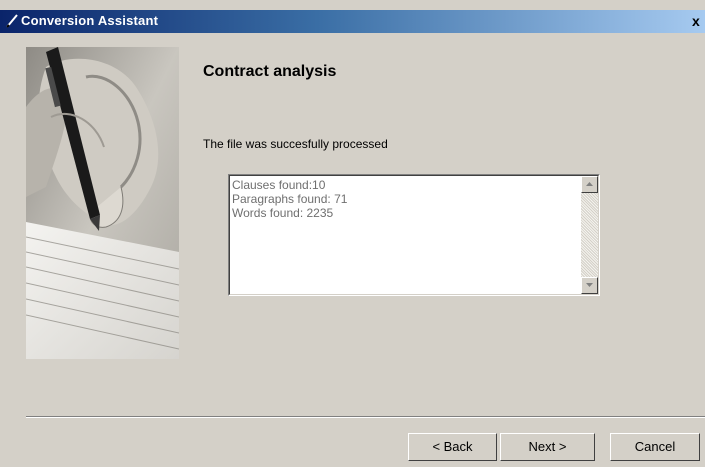 The image size is (705, 467). I want to click on scroll-up-arrow-icon, so click(589, 184).